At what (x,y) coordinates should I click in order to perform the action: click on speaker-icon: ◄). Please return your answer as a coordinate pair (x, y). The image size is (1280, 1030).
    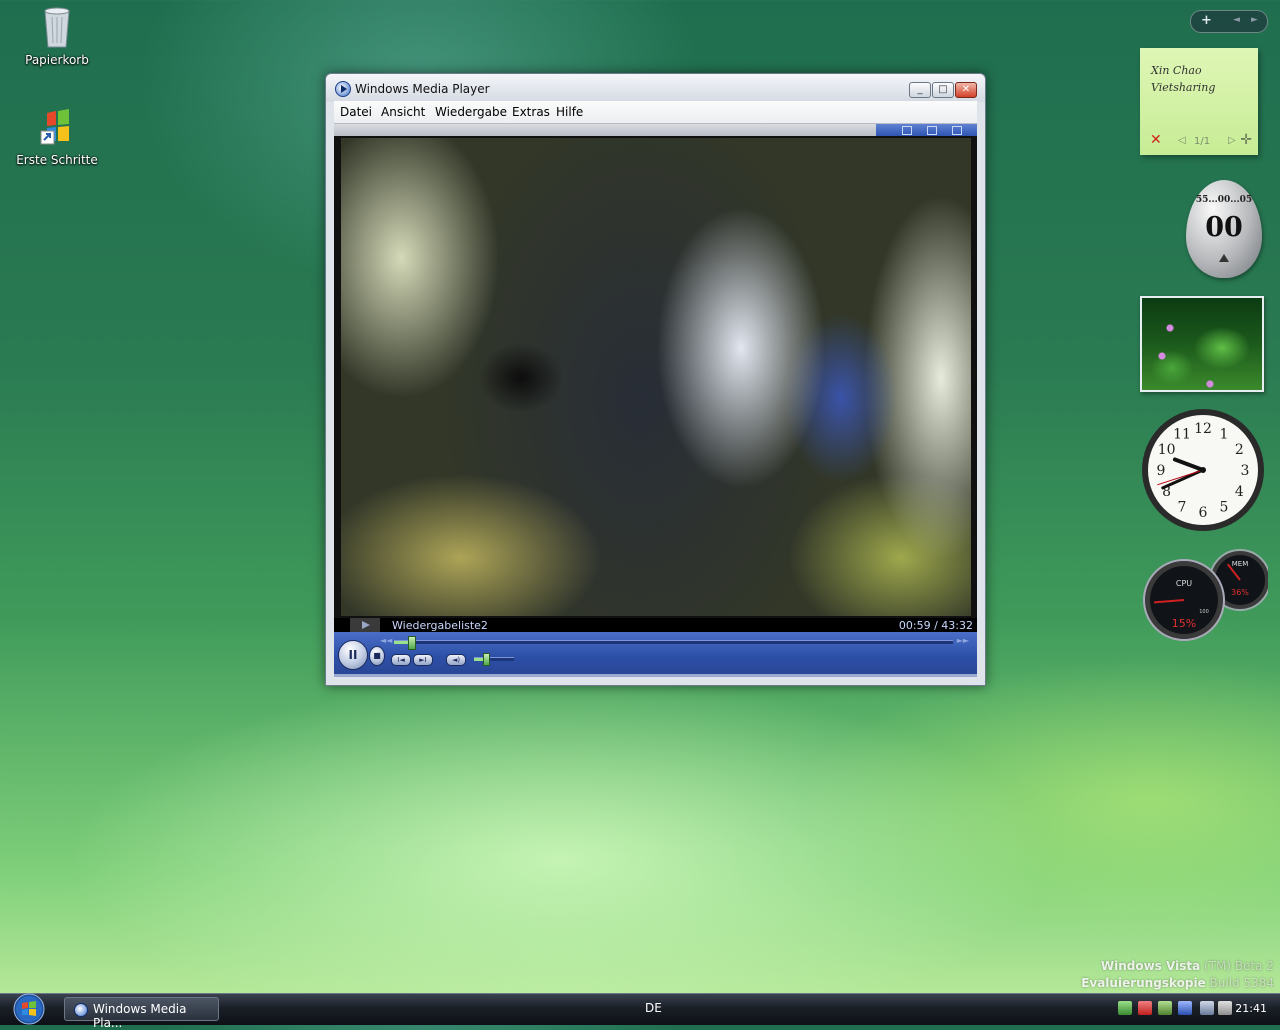
    Looking at the image, I should click on (456, 660).